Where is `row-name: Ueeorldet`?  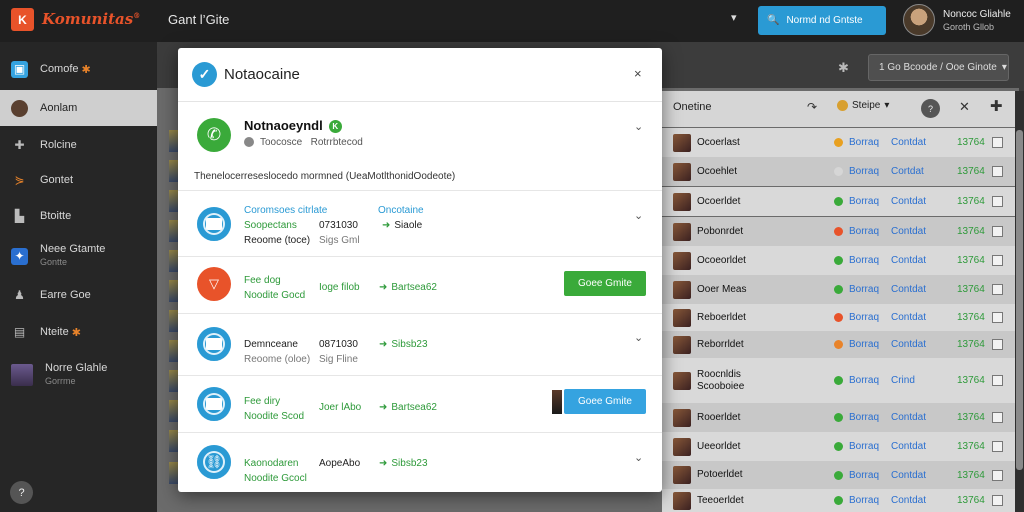
row-name: Ueeorldet is located at coordinates (718, 447).